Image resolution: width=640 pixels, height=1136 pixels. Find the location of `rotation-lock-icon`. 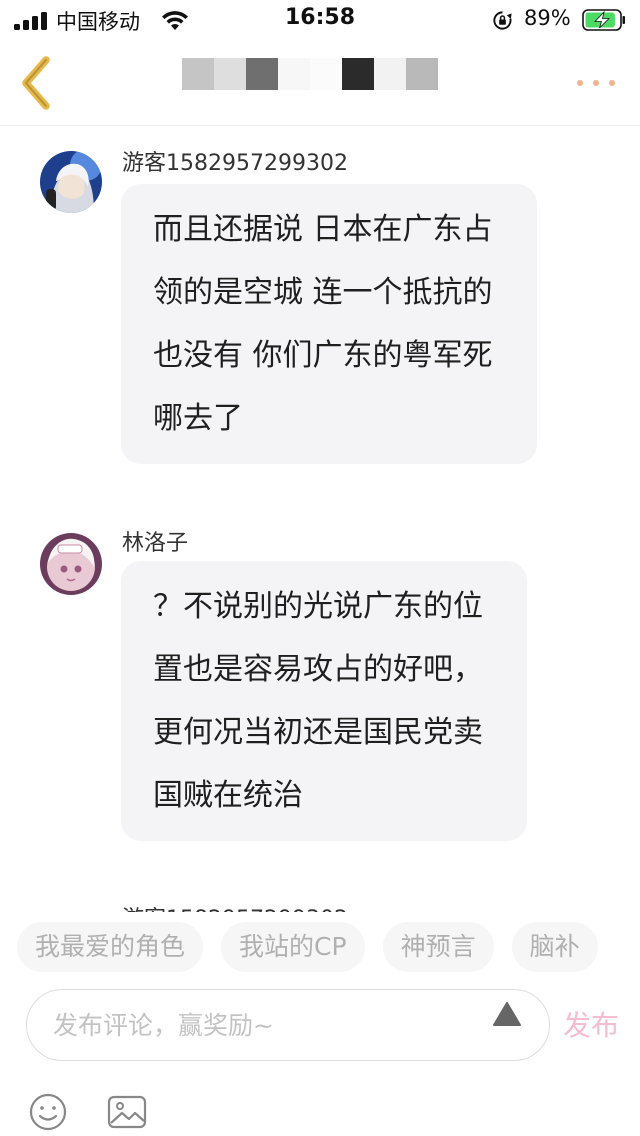

rotation-lock-icon is located at coordinates (502, 20).